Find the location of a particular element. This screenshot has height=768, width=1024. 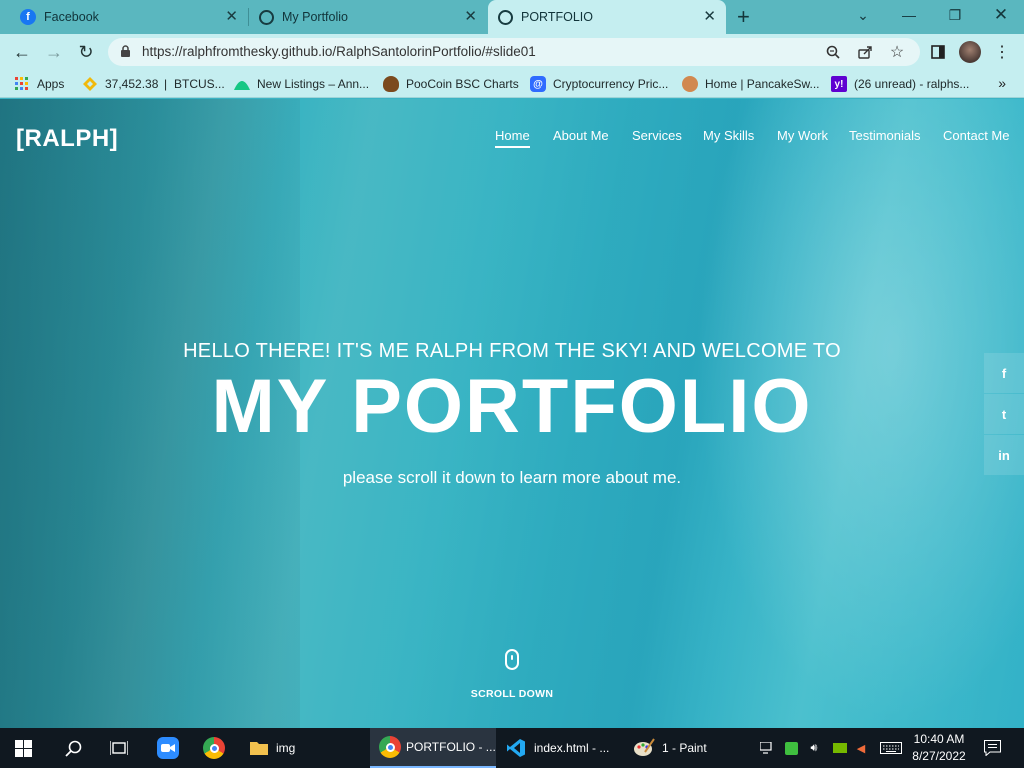

bookmark-poocoin: PooCoin BSC Charts is located at coordinates (451, 84).